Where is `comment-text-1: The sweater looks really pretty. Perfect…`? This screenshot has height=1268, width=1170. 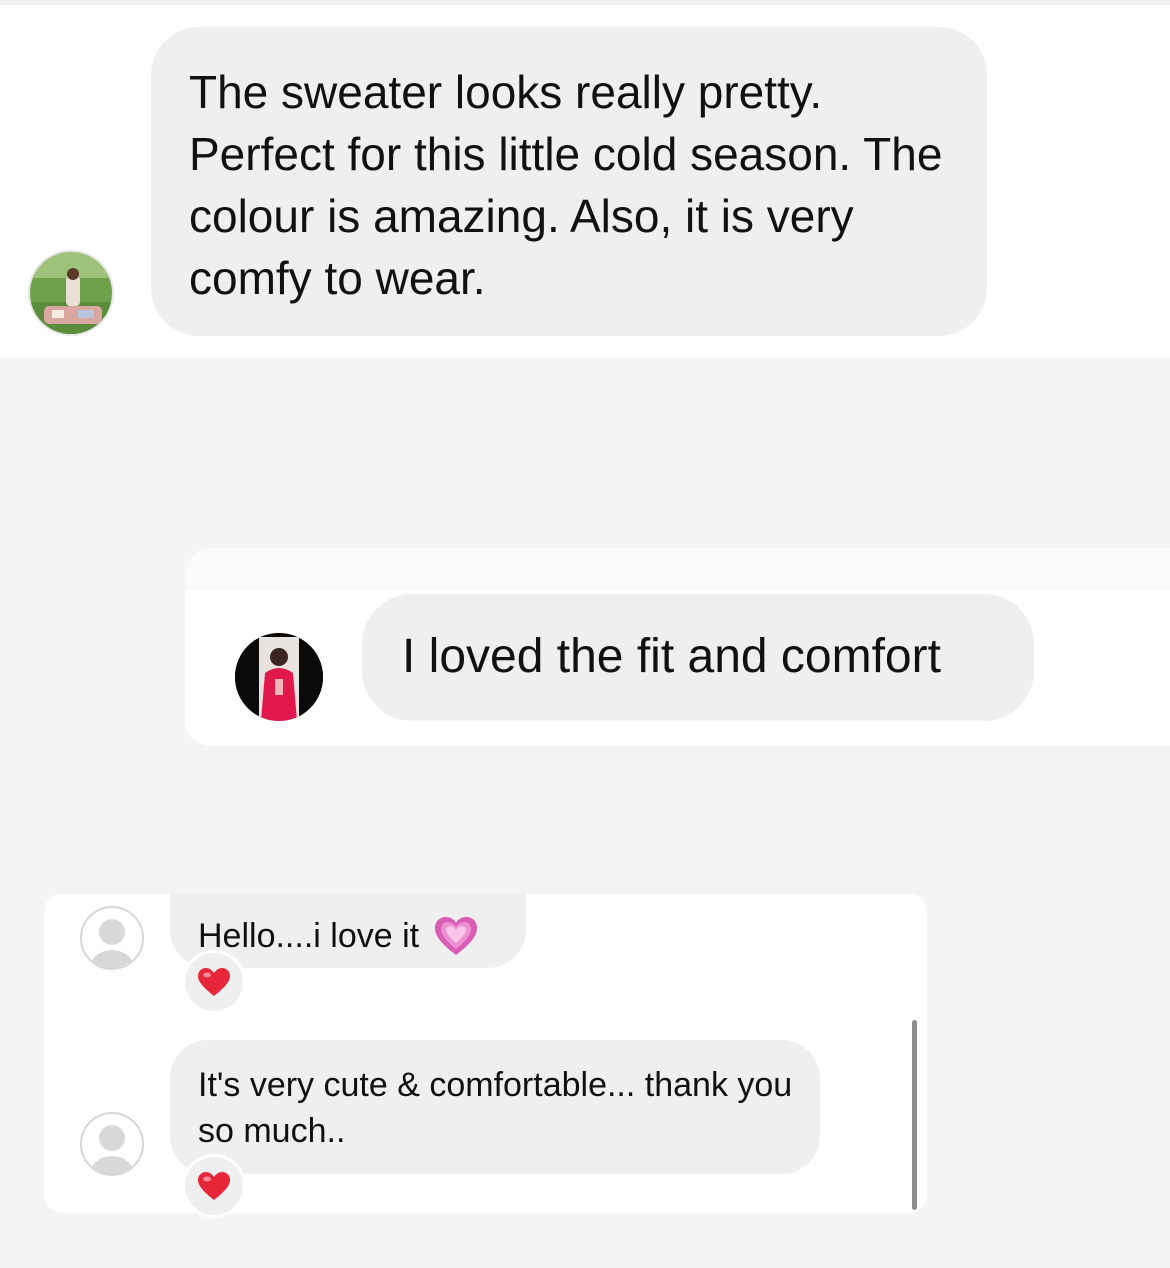
comment-text-1: The sweater looks really pretty. Perfect… is located at coordinates (566, 185).